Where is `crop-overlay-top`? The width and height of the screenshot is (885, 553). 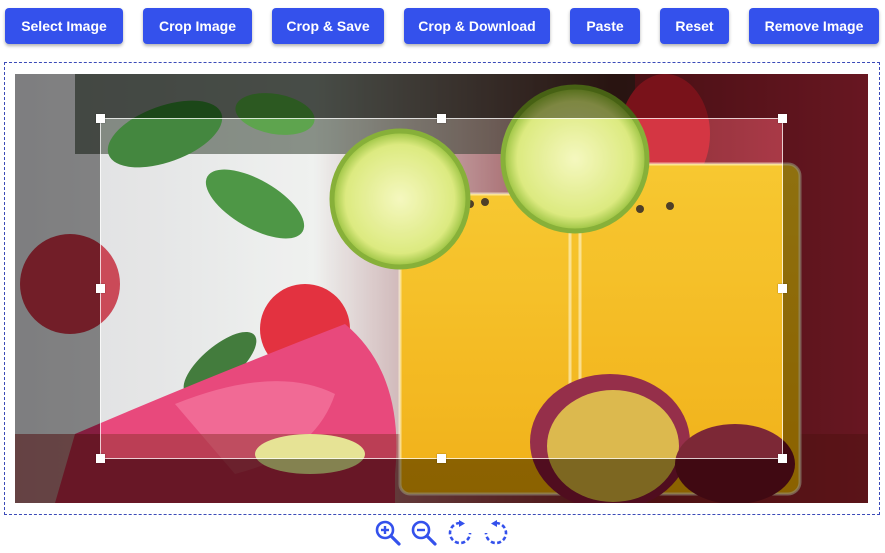 crop-overlay-top is located at coordinates (441, 96).